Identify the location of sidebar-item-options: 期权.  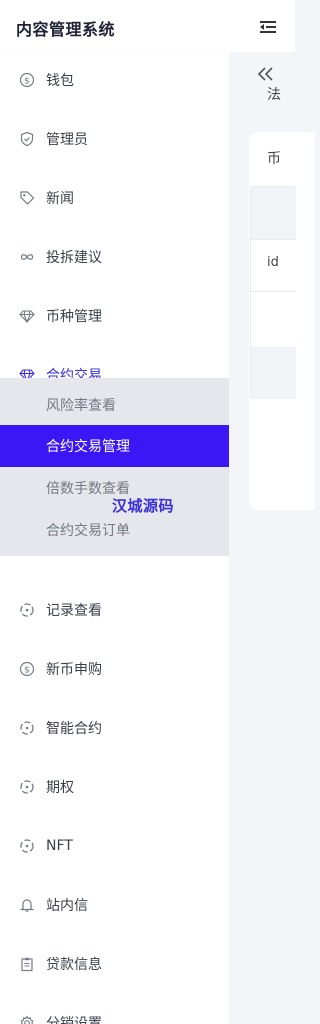
(114, 787).